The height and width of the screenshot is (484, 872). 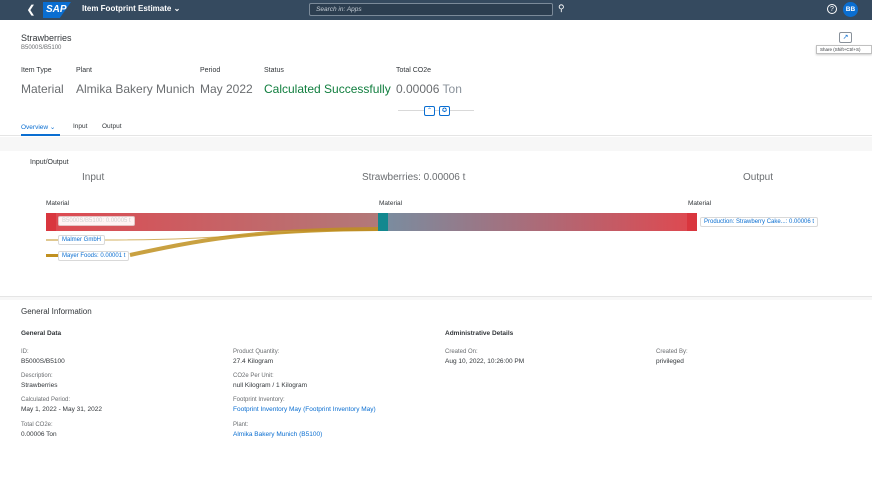 I want to click on tab-label: Overview, so click(x=35, y=127).